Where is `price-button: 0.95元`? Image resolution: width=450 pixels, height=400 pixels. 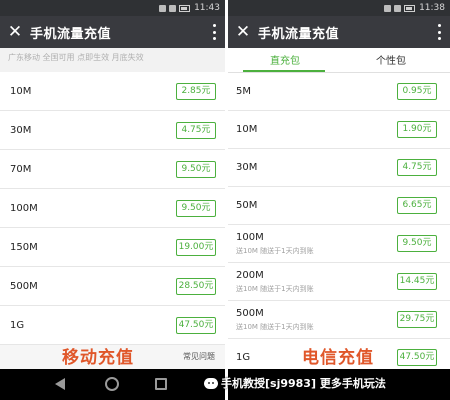 price-button: 0.95元 is located at coordinates (417, 91).